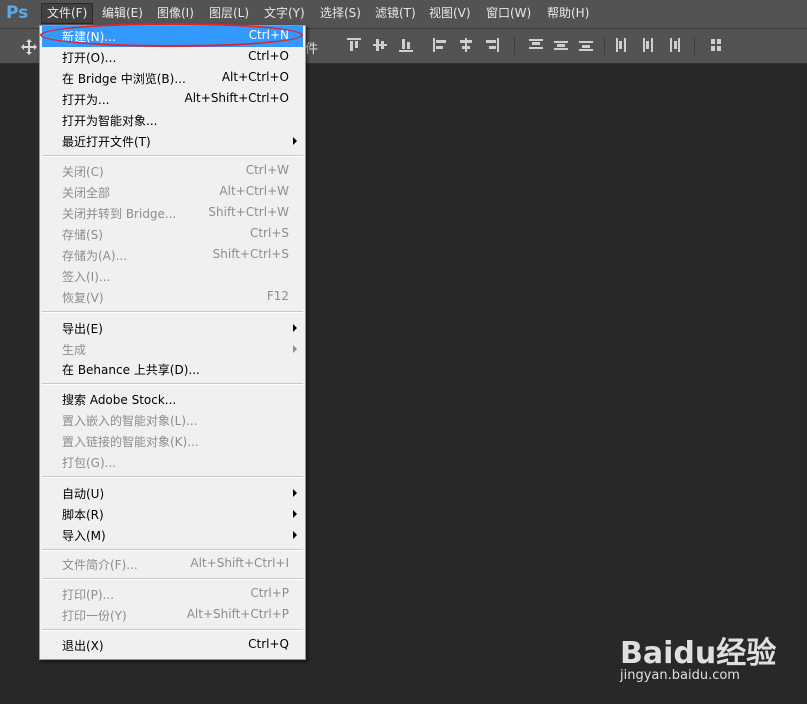 This screenshot has width=807, height=704. What do you see at coordinates (172, 234) in the screenshot?
I see `menu-item-save: 存储(S) Ctrl+S` at bounding box center [172, 234].